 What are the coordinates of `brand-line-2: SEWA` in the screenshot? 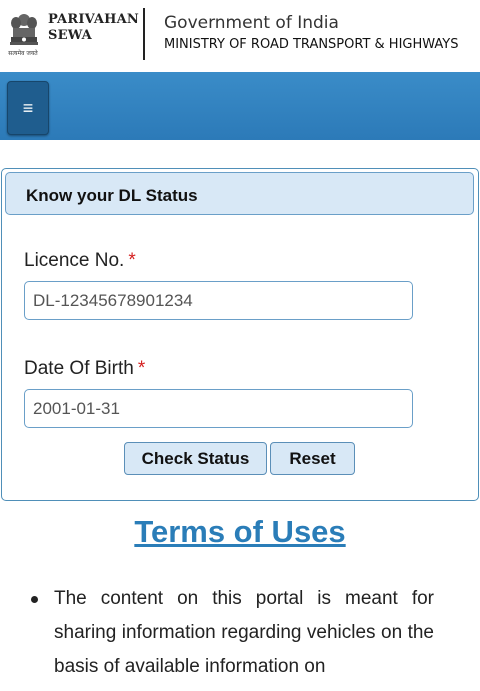 It's located at (70, 35).